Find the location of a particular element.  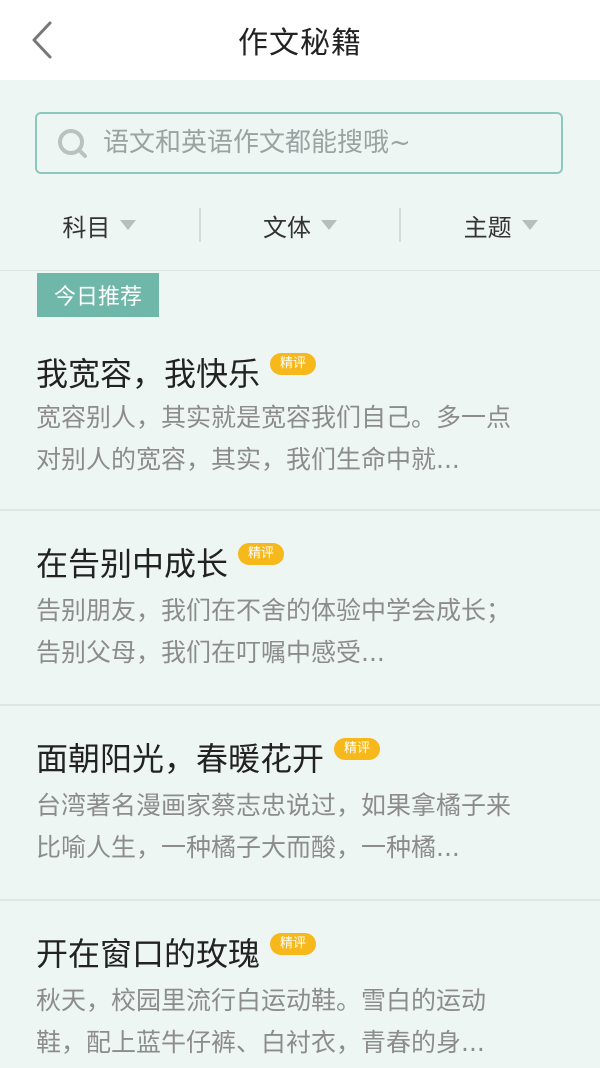

filter-genre-label: 文体 is located at coordinates (287, 227).